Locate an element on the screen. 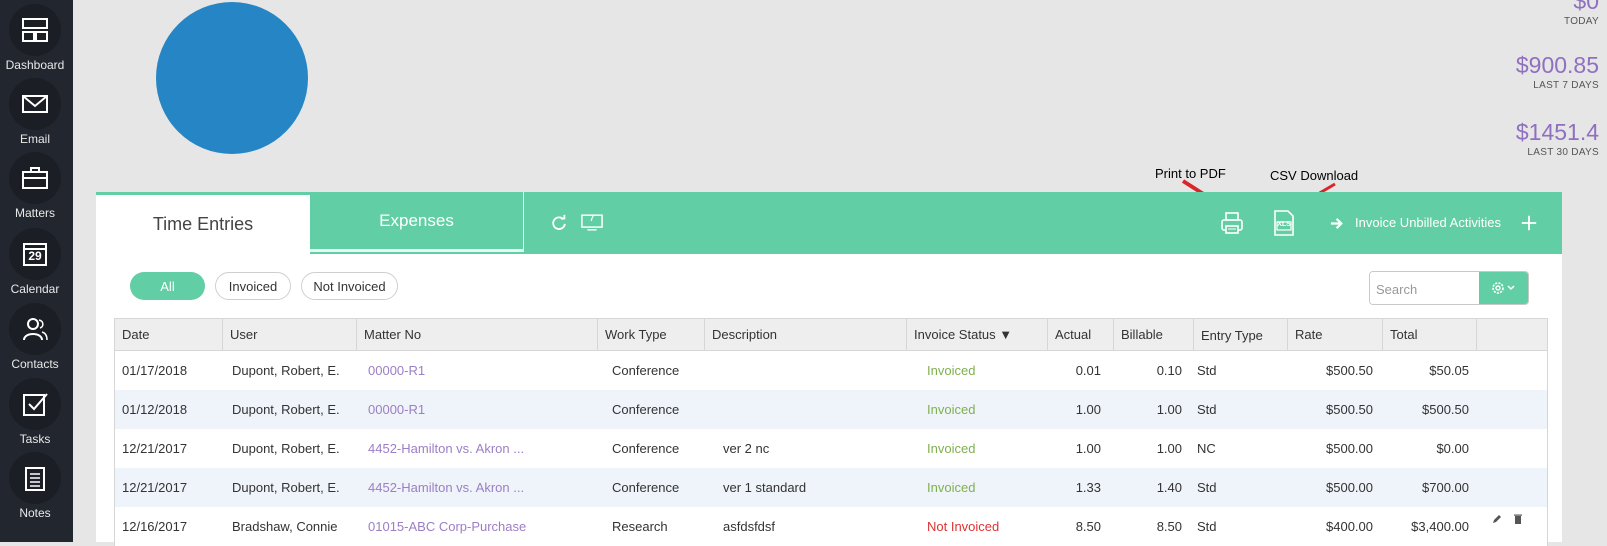 The width and height of the screenshot is (1607, 546). dashboard-icon is located at coordinates (35, 30).